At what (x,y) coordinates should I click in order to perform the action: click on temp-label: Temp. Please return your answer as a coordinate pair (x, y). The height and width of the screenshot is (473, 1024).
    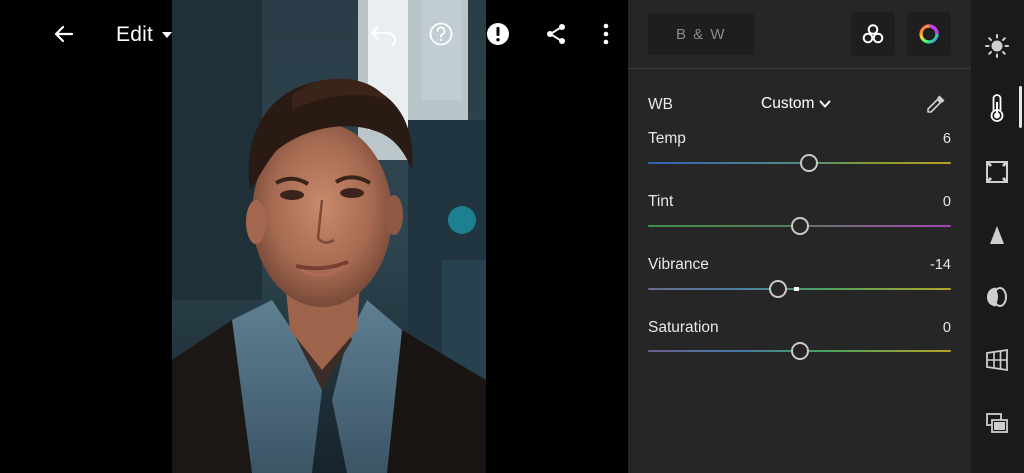
    Looking at the image, I should click on (667, 138).